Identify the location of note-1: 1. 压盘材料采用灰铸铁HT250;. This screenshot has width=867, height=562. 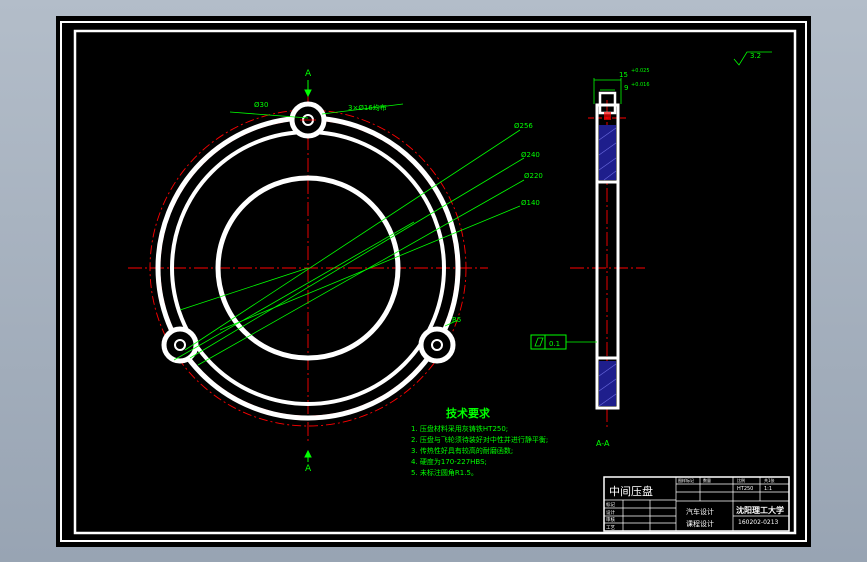
(459, 428).